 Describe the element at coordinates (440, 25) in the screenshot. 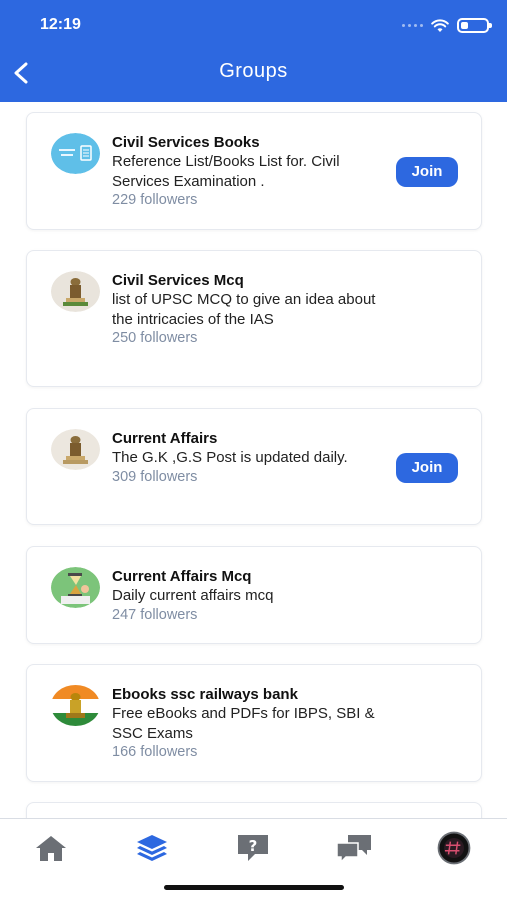

I see `wifi-icon` at that location.